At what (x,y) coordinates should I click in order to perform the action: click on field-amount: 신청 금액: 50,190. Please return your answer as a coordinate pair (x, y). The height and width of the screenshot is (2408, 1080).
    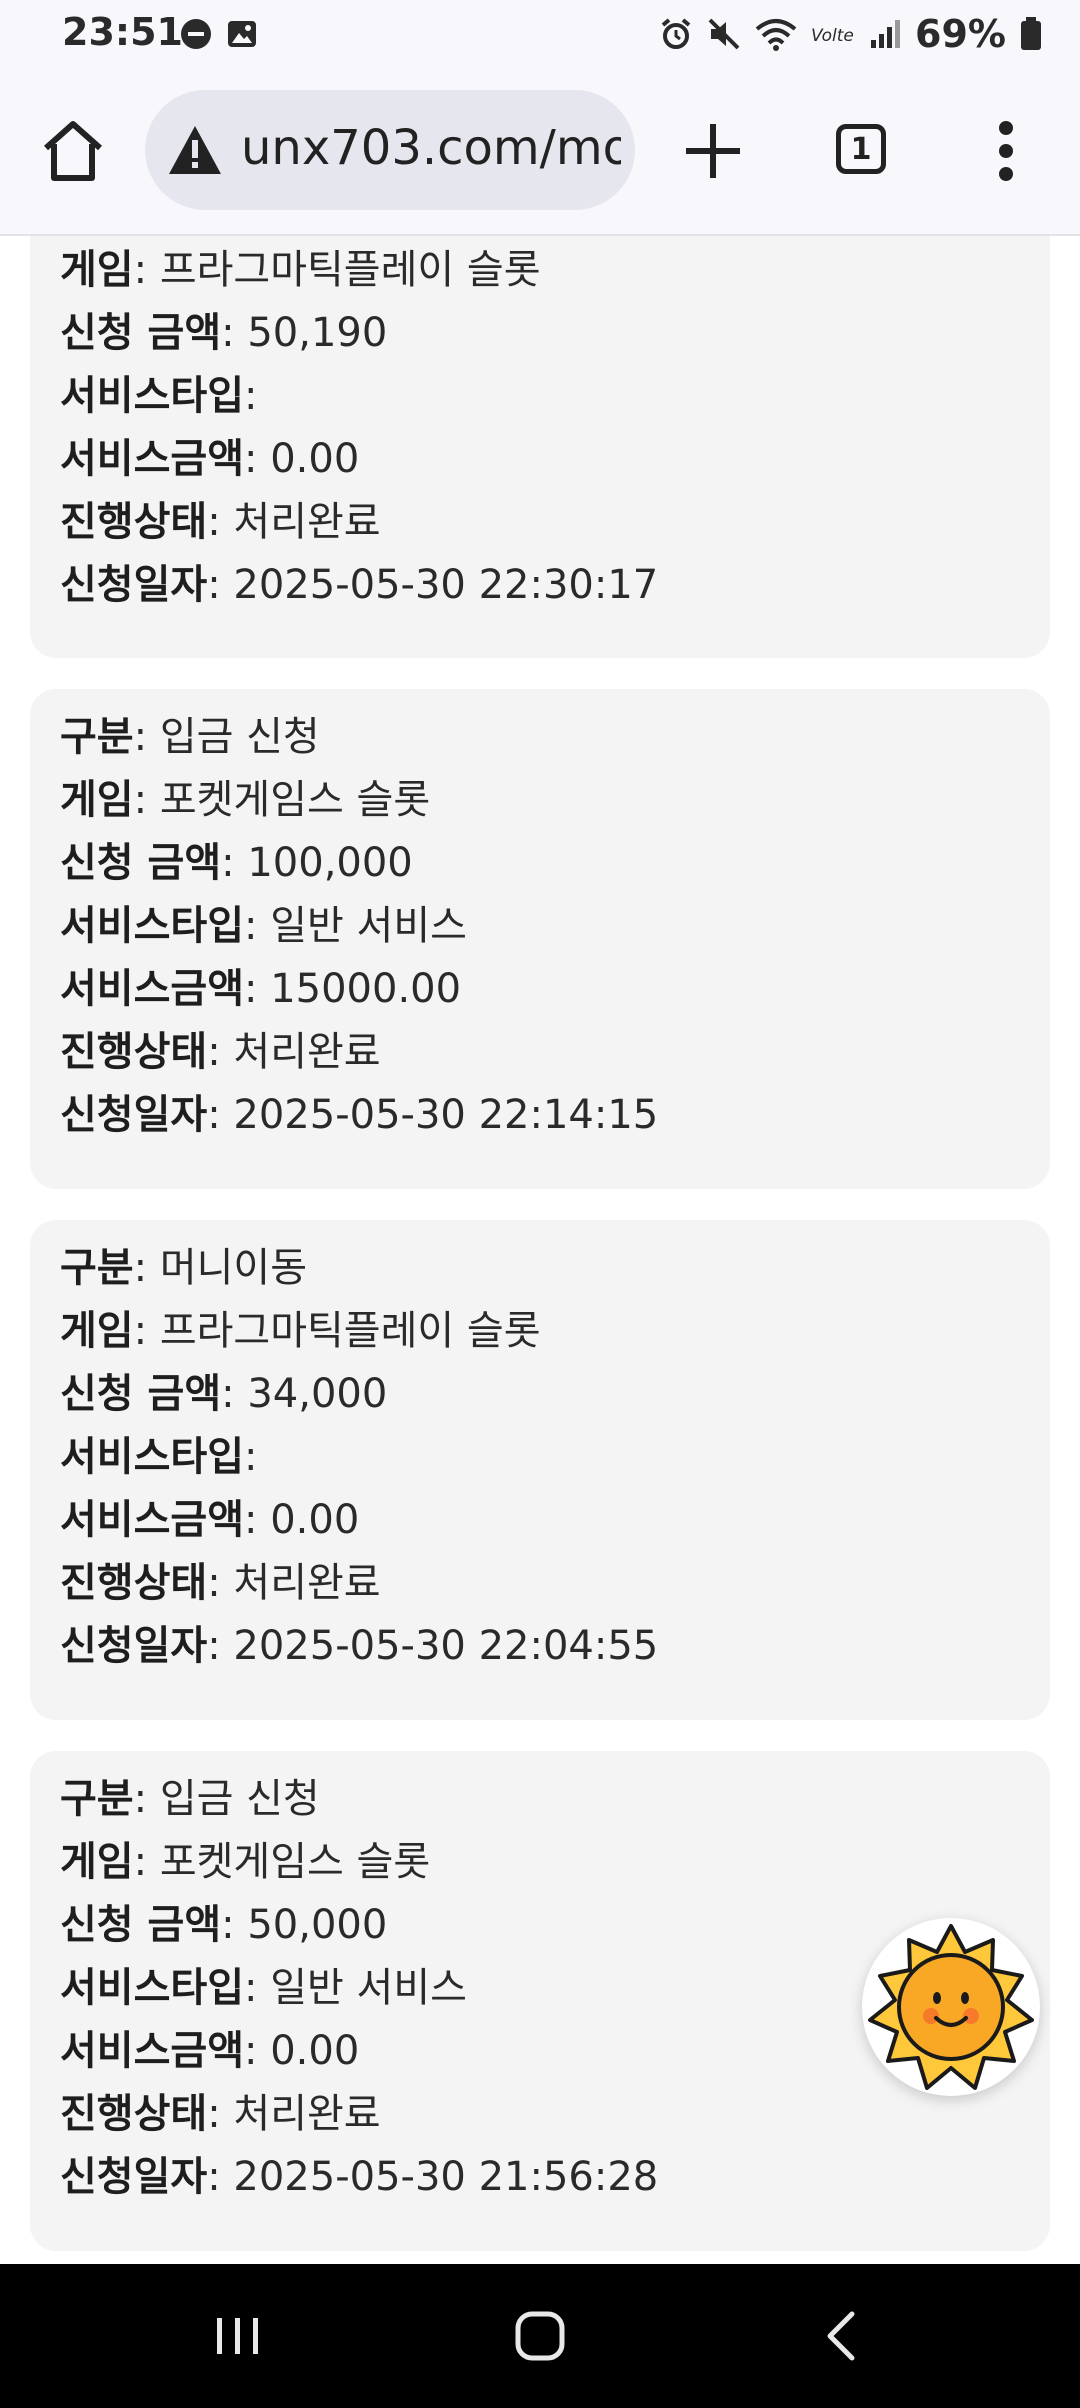
    Looking at the image, I should click on (224, 333).